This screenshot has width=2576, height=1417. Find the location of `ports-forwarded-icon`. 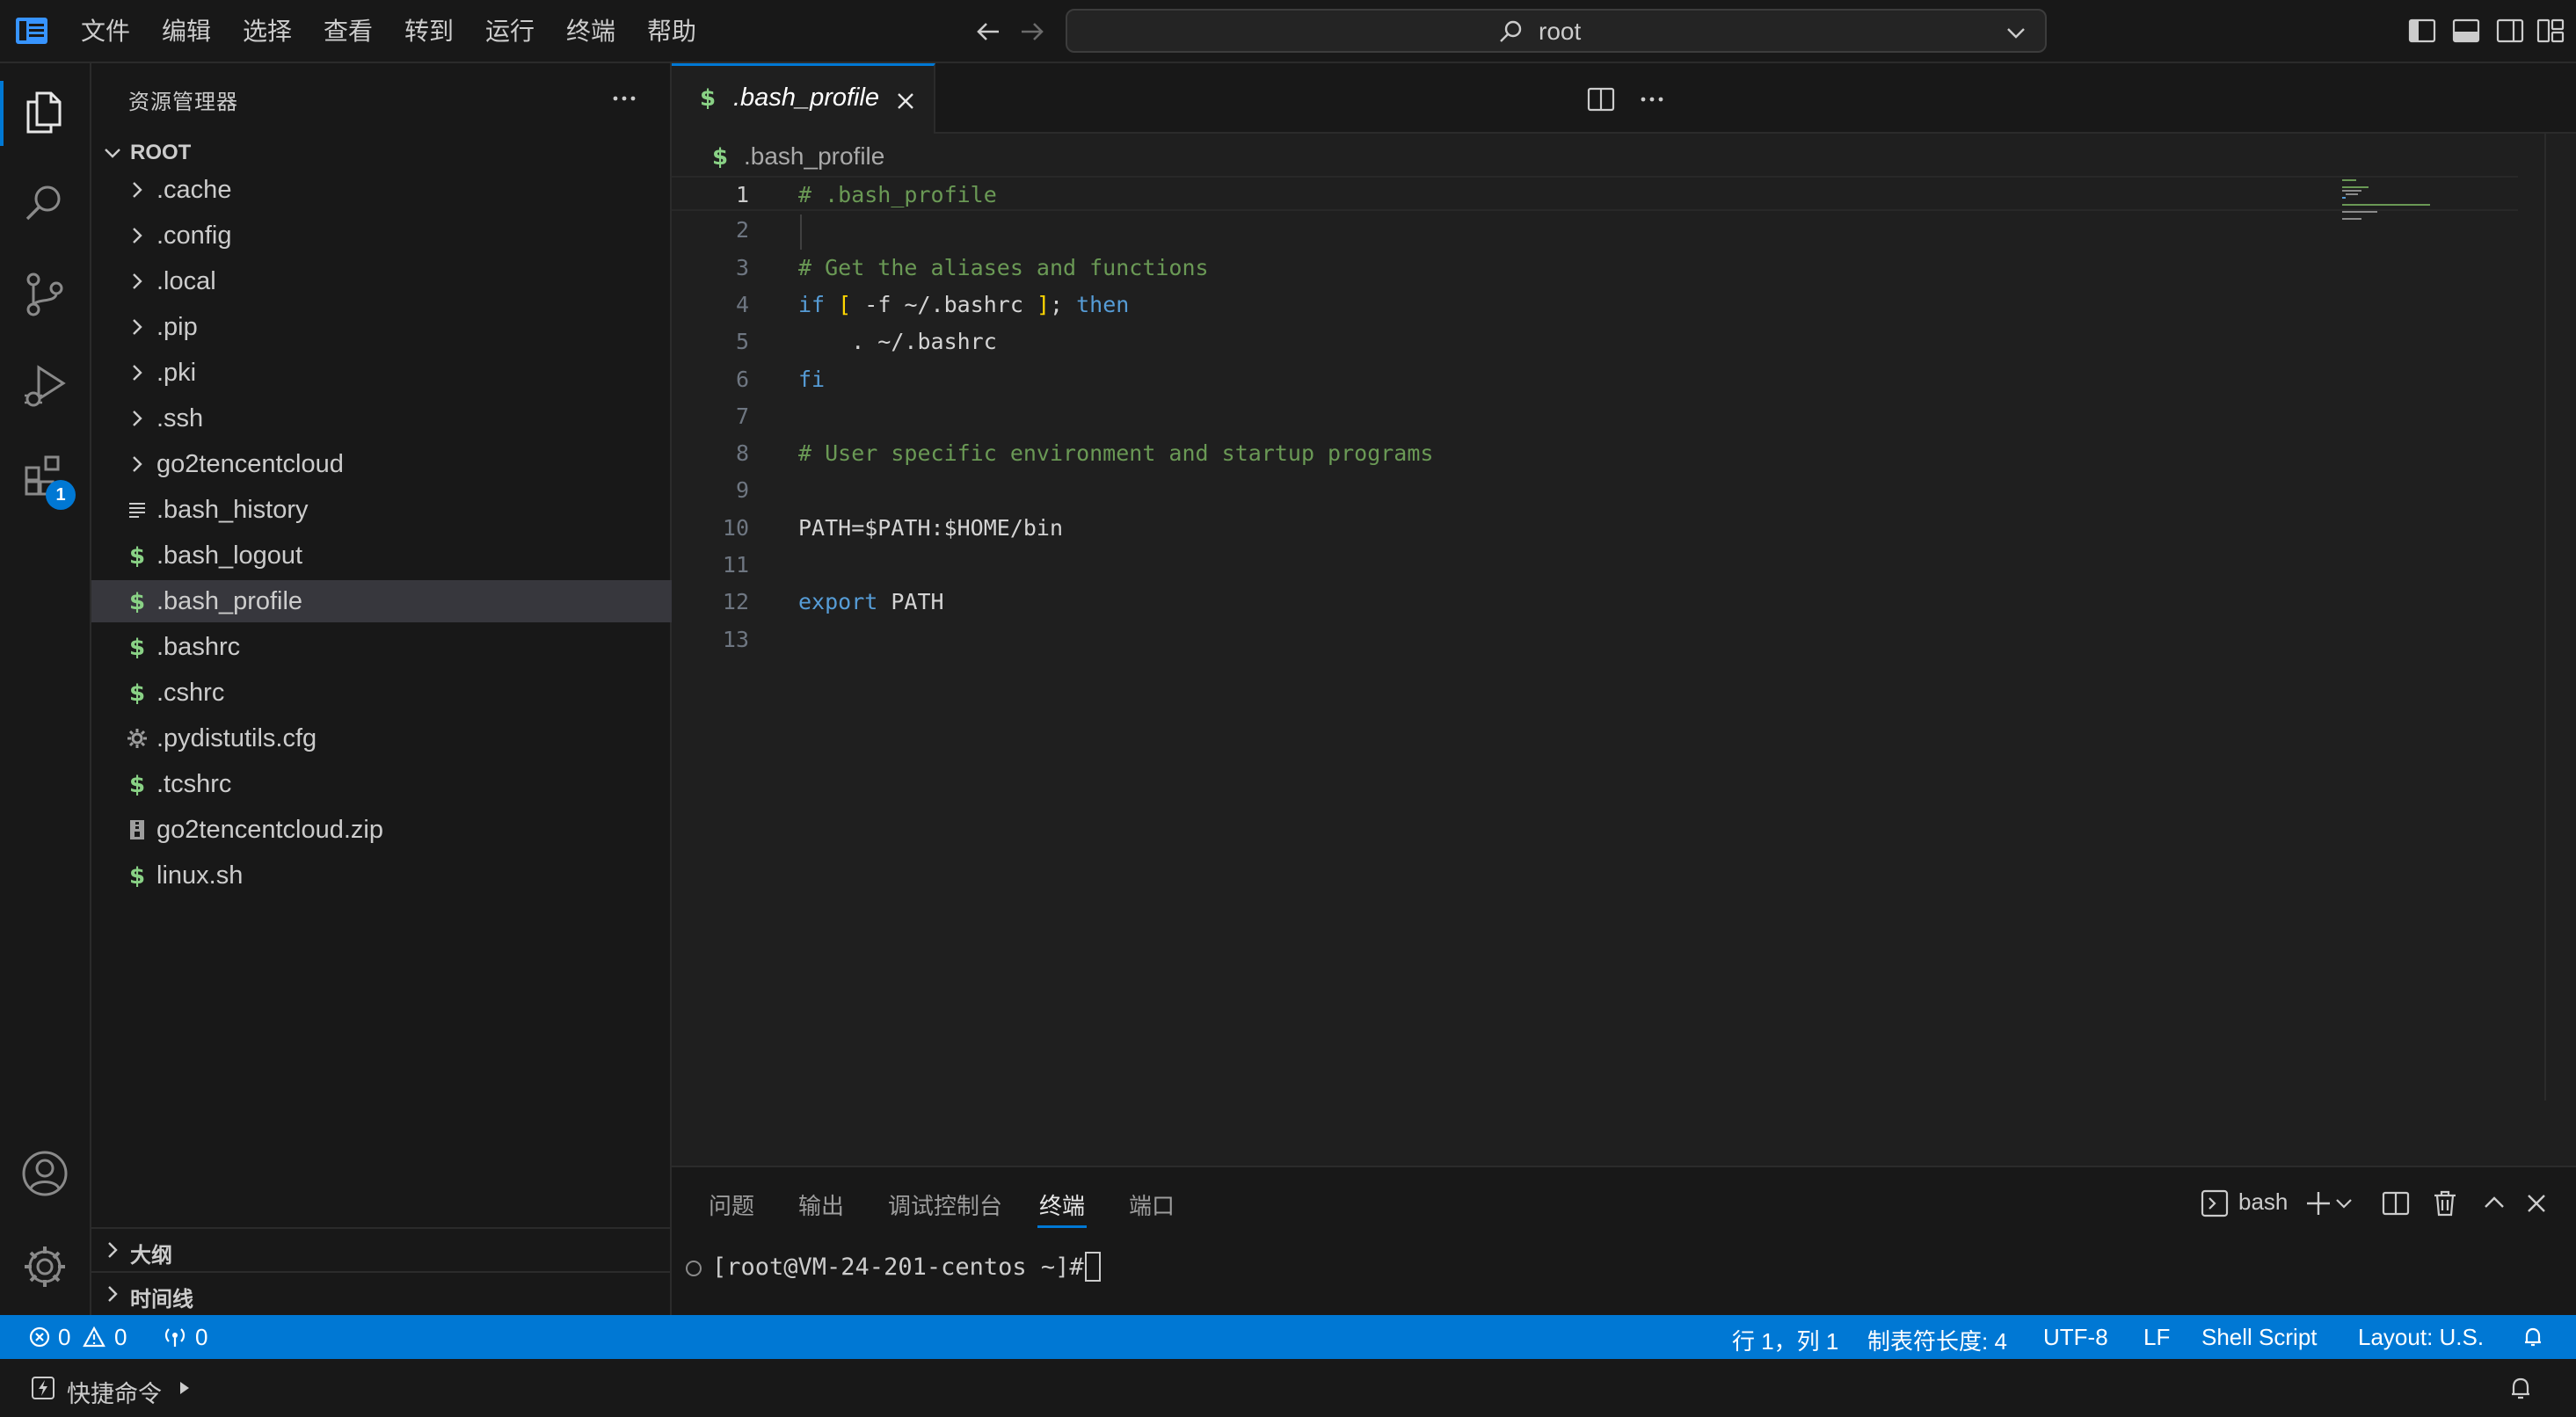

ports-forwarded-icon is located at coordinates (175, 1337).